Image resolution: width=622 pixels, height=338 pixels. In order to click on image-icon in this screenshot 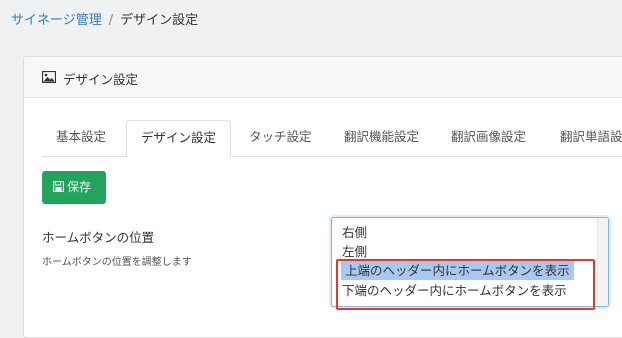, I will do `click(49, 77)`.